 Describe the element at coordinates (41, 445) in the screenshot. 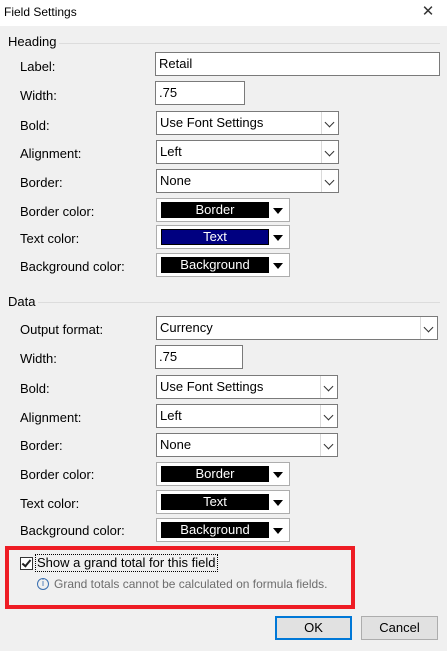

I see `data-border-caption: Border:` at that location.